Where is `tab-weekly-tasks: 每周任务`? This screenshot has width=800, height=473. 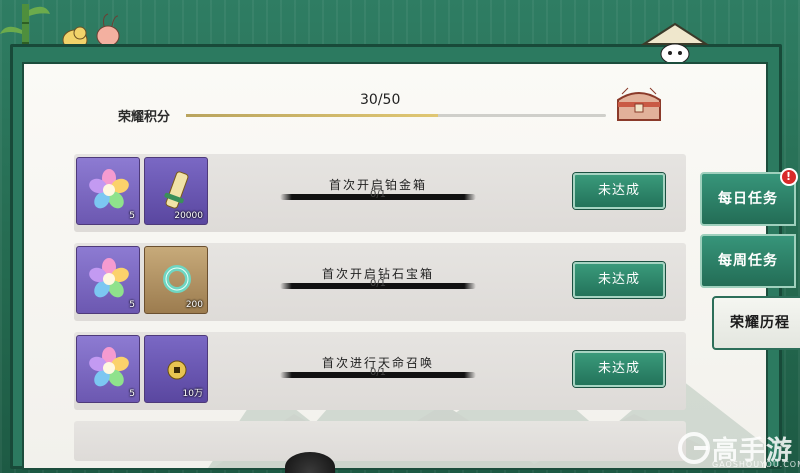 tab-weekly-tasks: 每周任务 is located at coordinates (748, 261).